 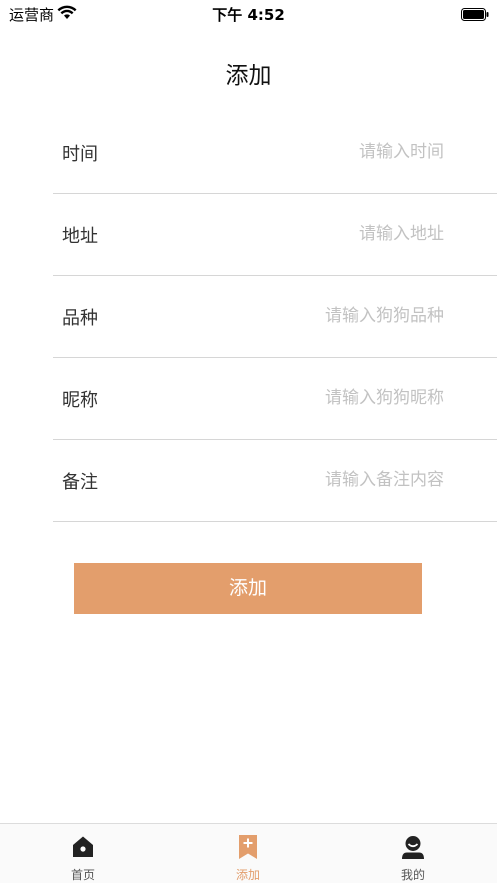 I want to click on tab-mine: 我的, so click(x=413, y=853).